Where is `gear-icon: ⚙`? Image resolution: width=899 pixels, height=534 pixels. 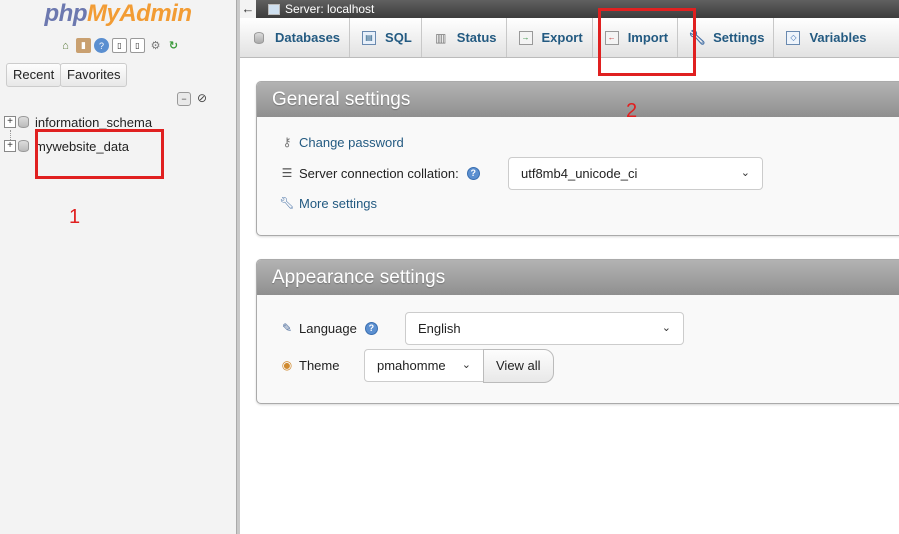
gear-icon: ⚙ is located at coordinates (155, 45).